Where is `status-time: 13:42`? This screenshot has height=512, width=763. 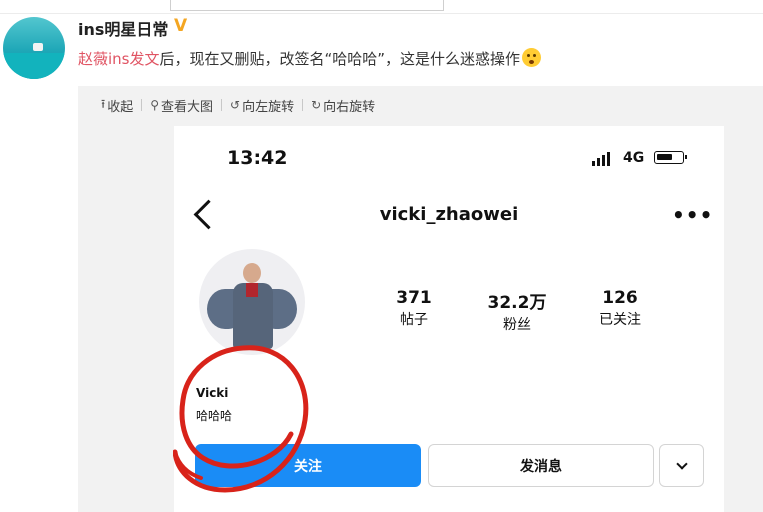
status-time: 13:42 is located at coordinates (257, 158).